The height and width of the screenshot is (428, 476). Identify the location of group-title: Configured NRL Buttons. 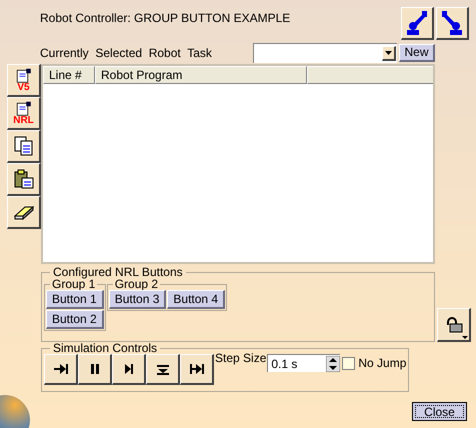
(118, 272).